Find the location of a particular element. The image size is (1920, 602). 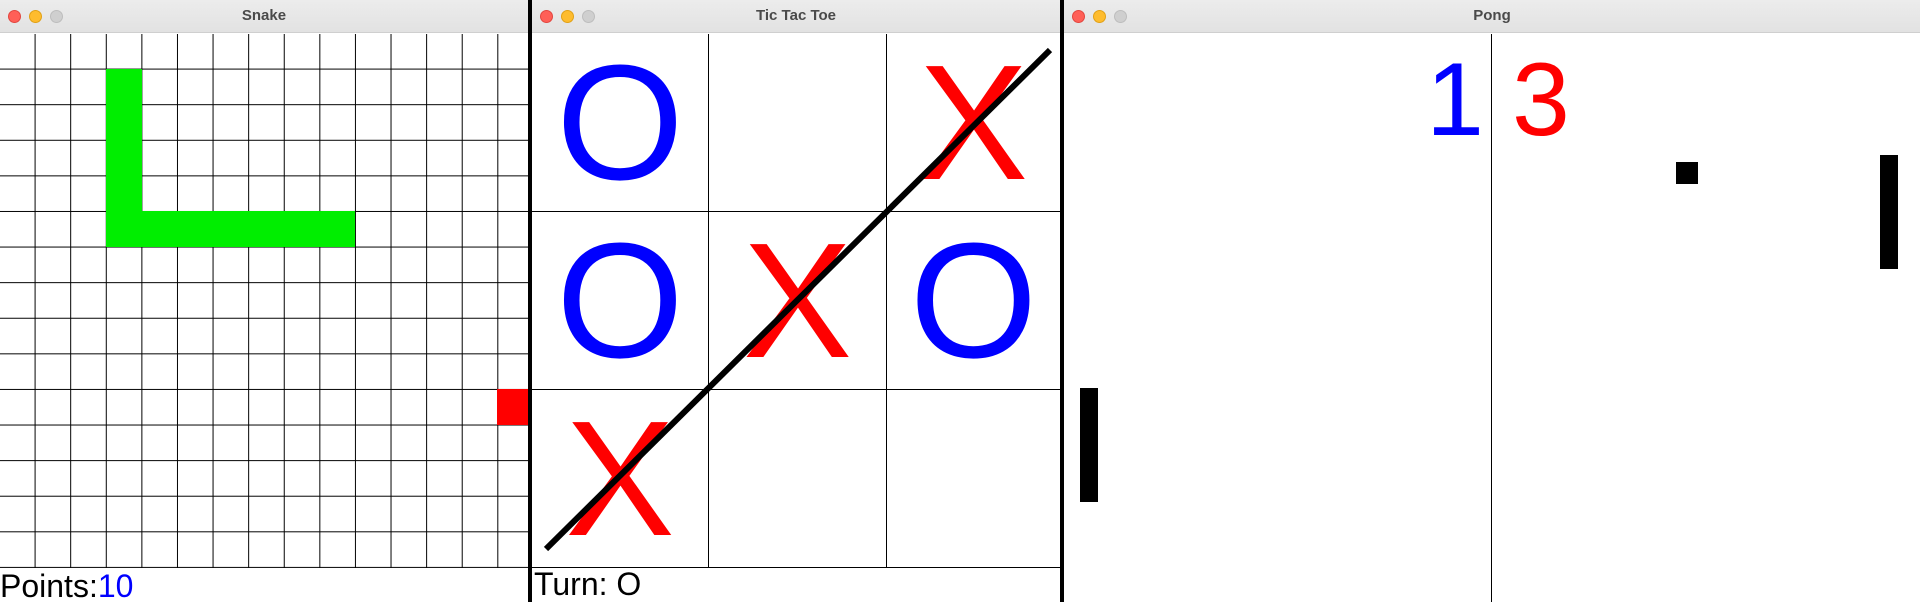

window-title: Tic Tac Toe is located at coordinates (796, 15).